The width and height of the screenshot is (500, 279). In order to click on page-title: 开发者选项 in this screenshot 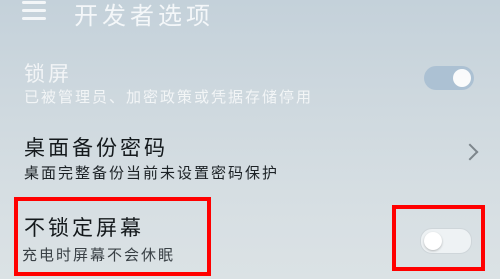, I will do `click(144, 16)`.